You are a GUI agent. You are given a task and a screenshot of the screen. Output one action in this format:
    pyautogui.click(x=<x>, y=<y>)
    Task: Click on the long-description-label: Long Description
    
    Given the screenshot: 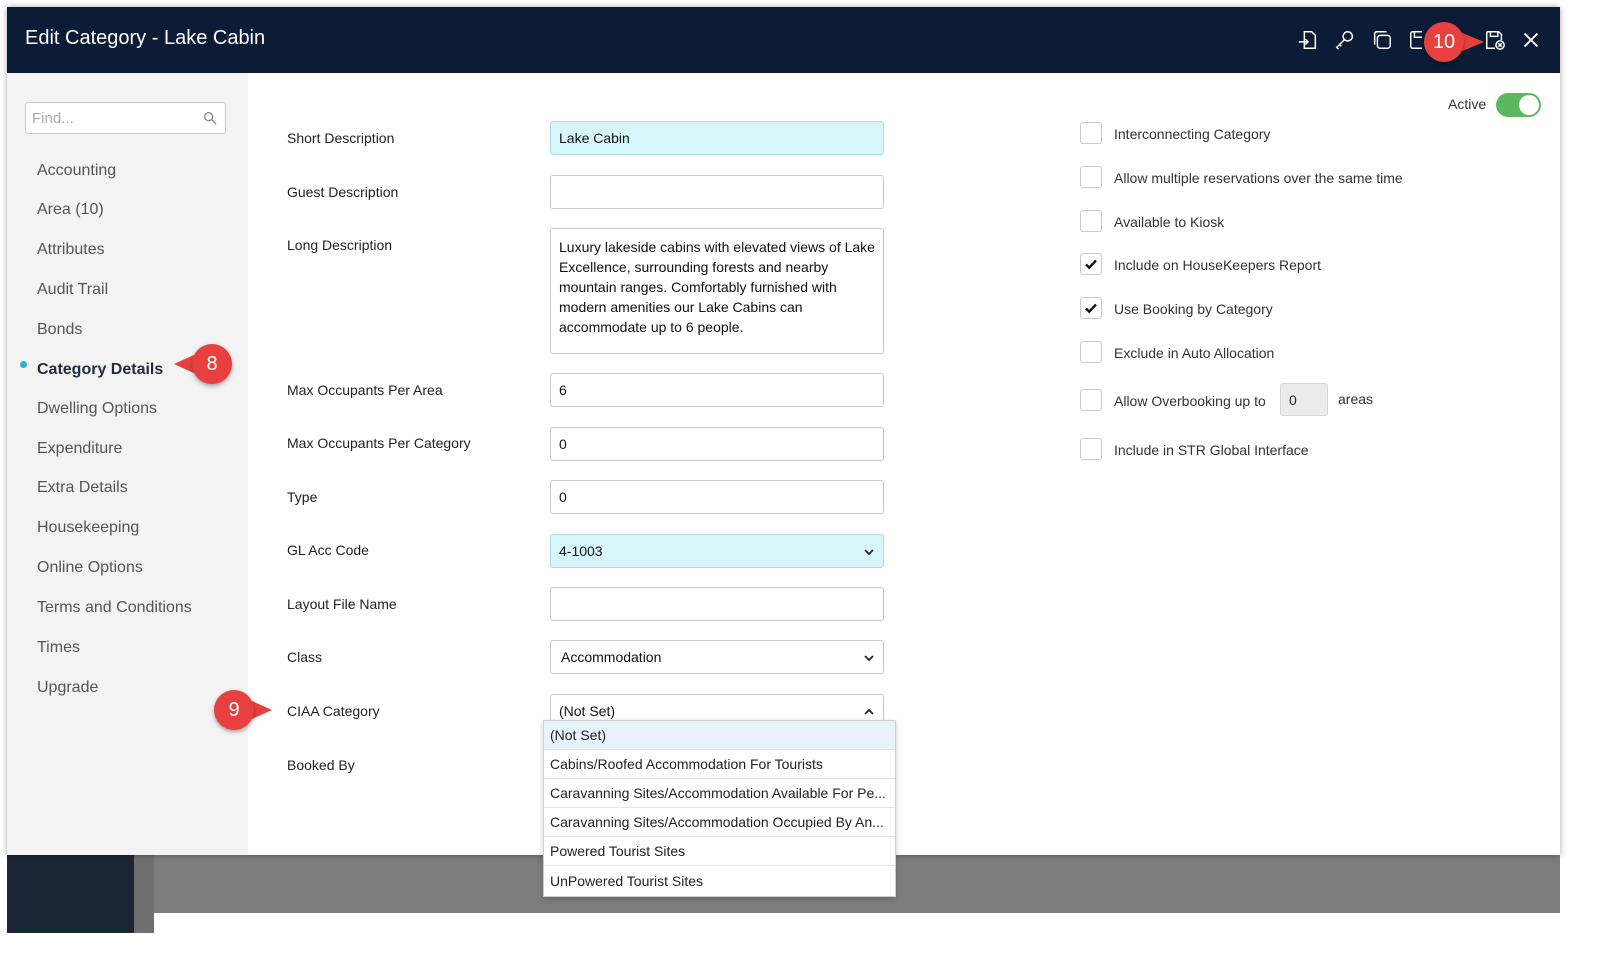 What is the action you would take?
    pyautogui.click(x=340, y=245)
    